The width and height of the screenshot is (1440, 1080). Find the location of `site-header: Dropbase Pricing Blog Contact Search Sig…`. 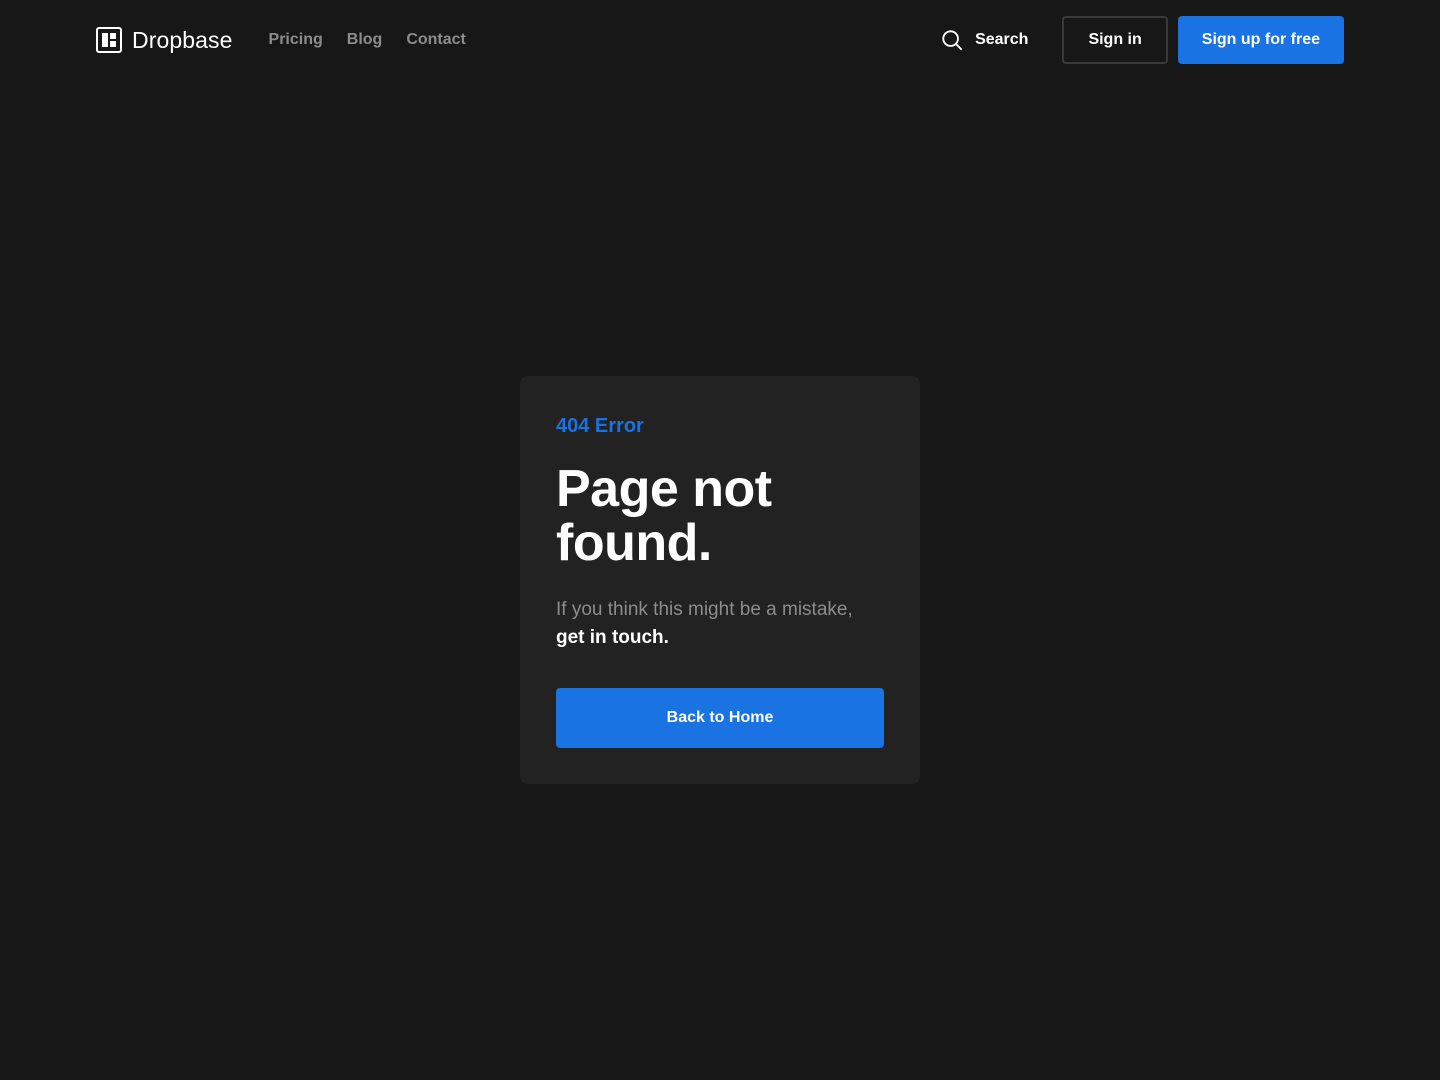

site-header: Dropbase Pricing Blog Contact Search Sig… is located at coordinates (720, 40).